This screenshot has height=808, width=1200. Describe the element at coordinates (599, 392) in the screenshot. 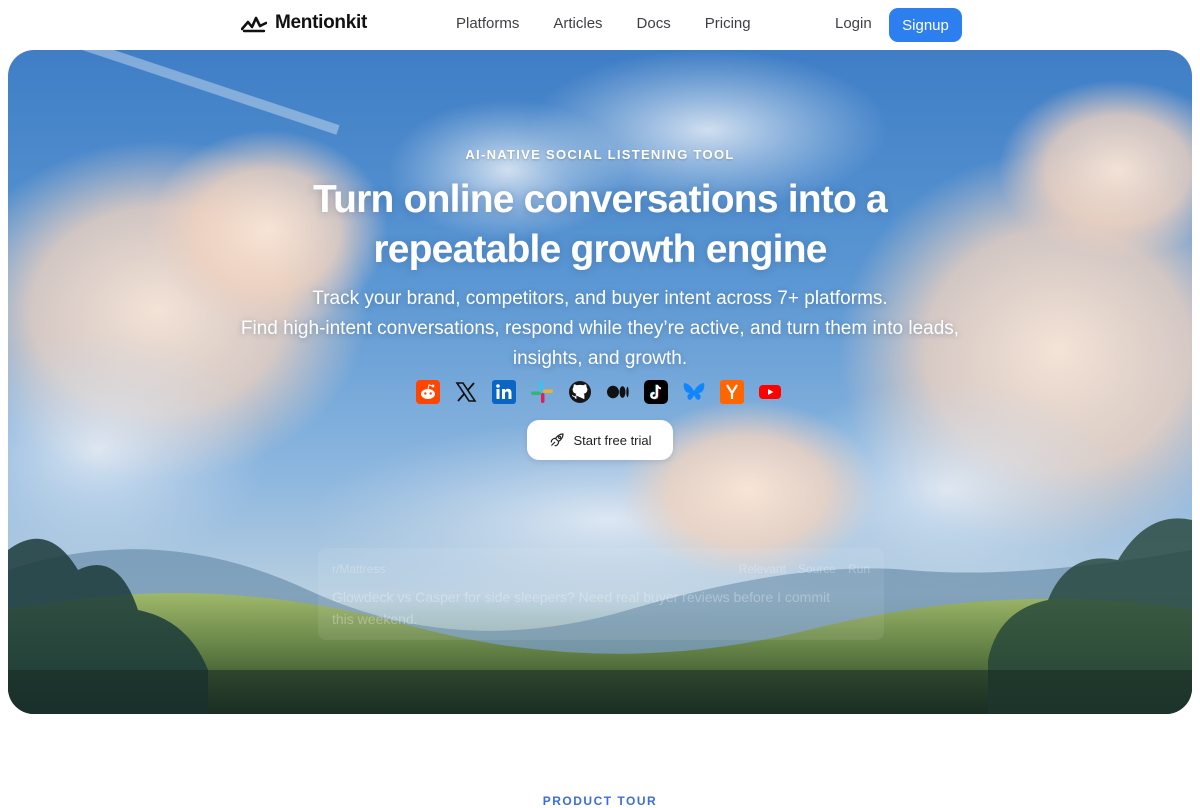

I see `platform-icons` at that location.